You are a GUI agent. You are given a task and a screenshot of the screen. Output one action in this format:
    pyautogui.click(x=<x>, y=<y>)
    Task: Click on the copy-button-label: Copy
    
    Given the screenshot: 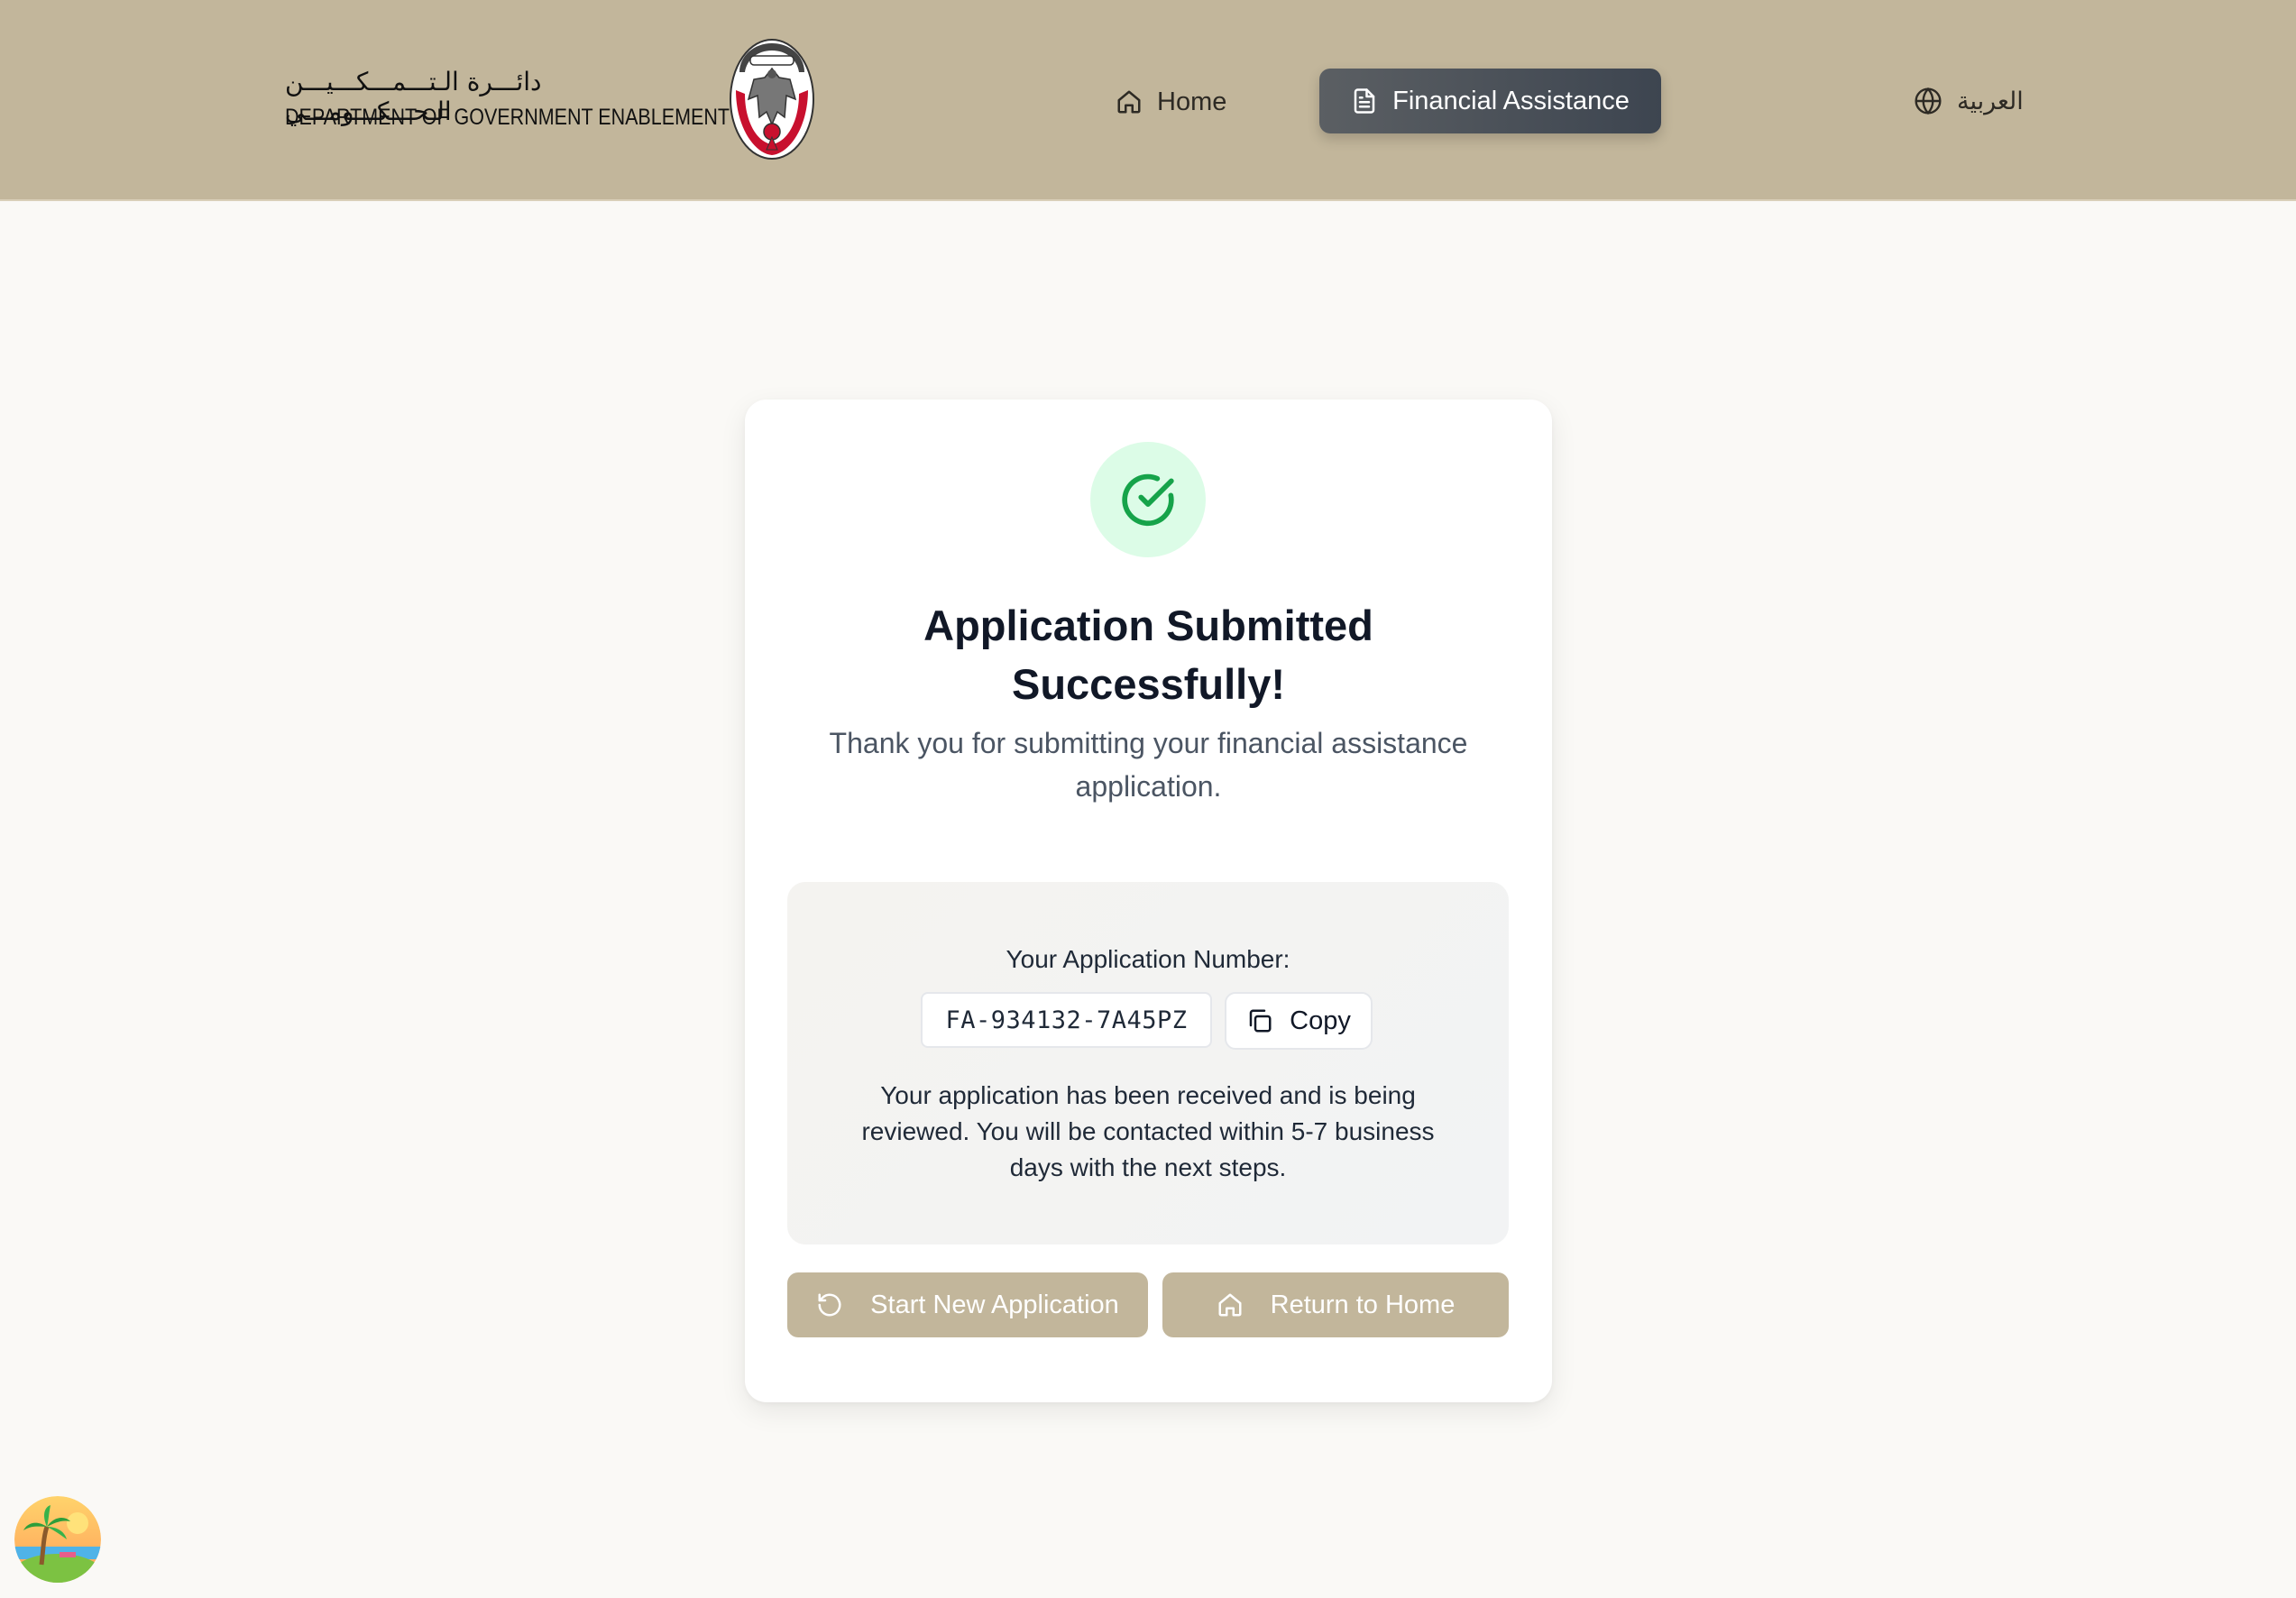 What is the action you would take?
    pyautogui.click(x=1320, y=1020)
    